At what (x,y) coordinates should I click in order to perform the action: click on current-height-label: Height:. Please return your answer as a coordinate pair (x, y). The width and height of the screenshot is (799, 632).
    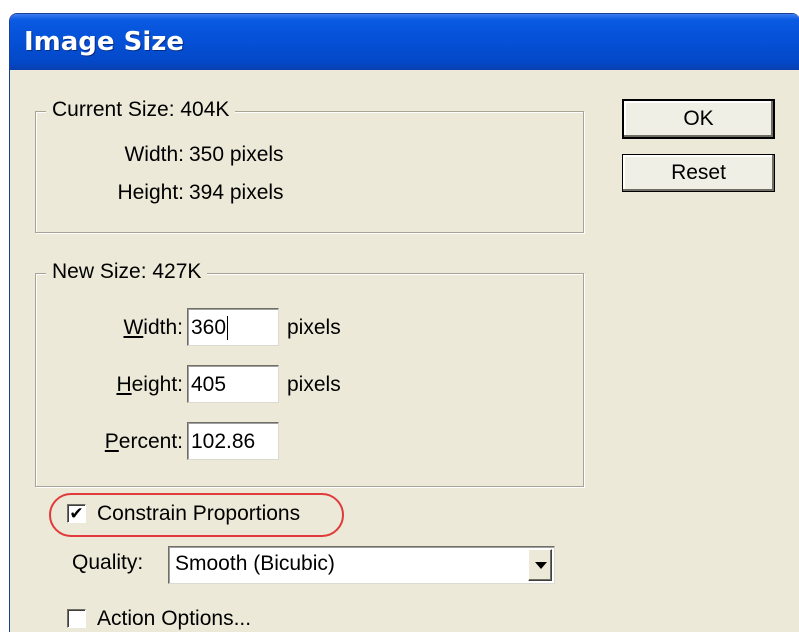
    Looking at the image, I should click on (150, 192).